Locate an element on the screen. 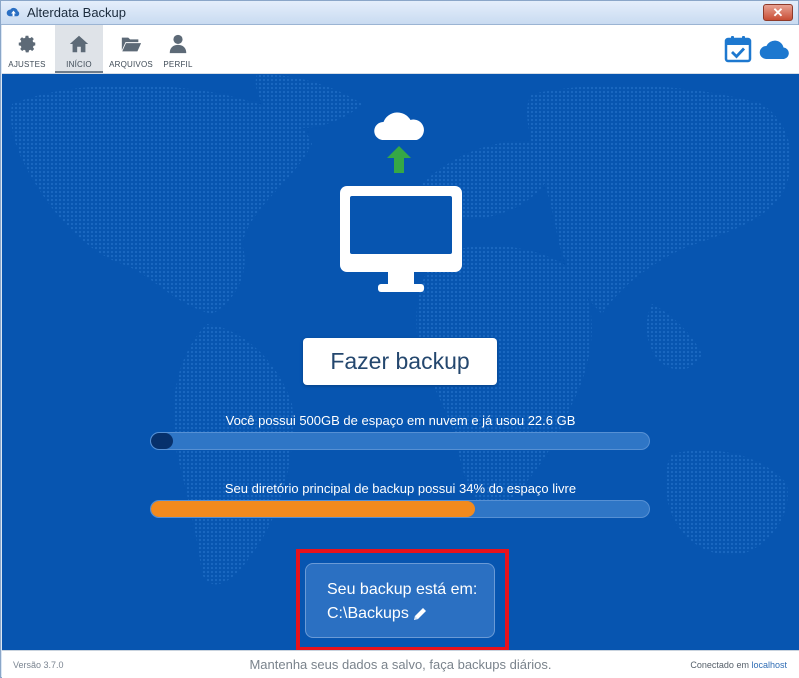 The width and height of the screenshot is (799, 678). disk-space-bar is located at coordinates (400, 509).